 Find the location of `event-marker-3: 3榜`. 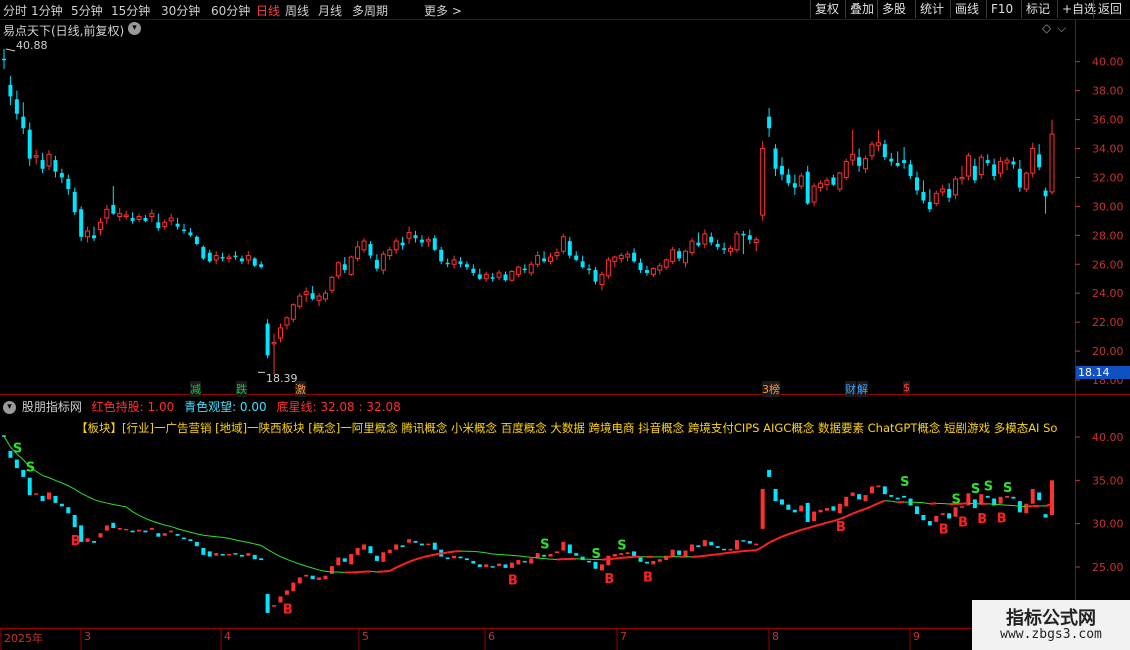

event-marker-3: 3榜 is located at coordinates (771, 389).